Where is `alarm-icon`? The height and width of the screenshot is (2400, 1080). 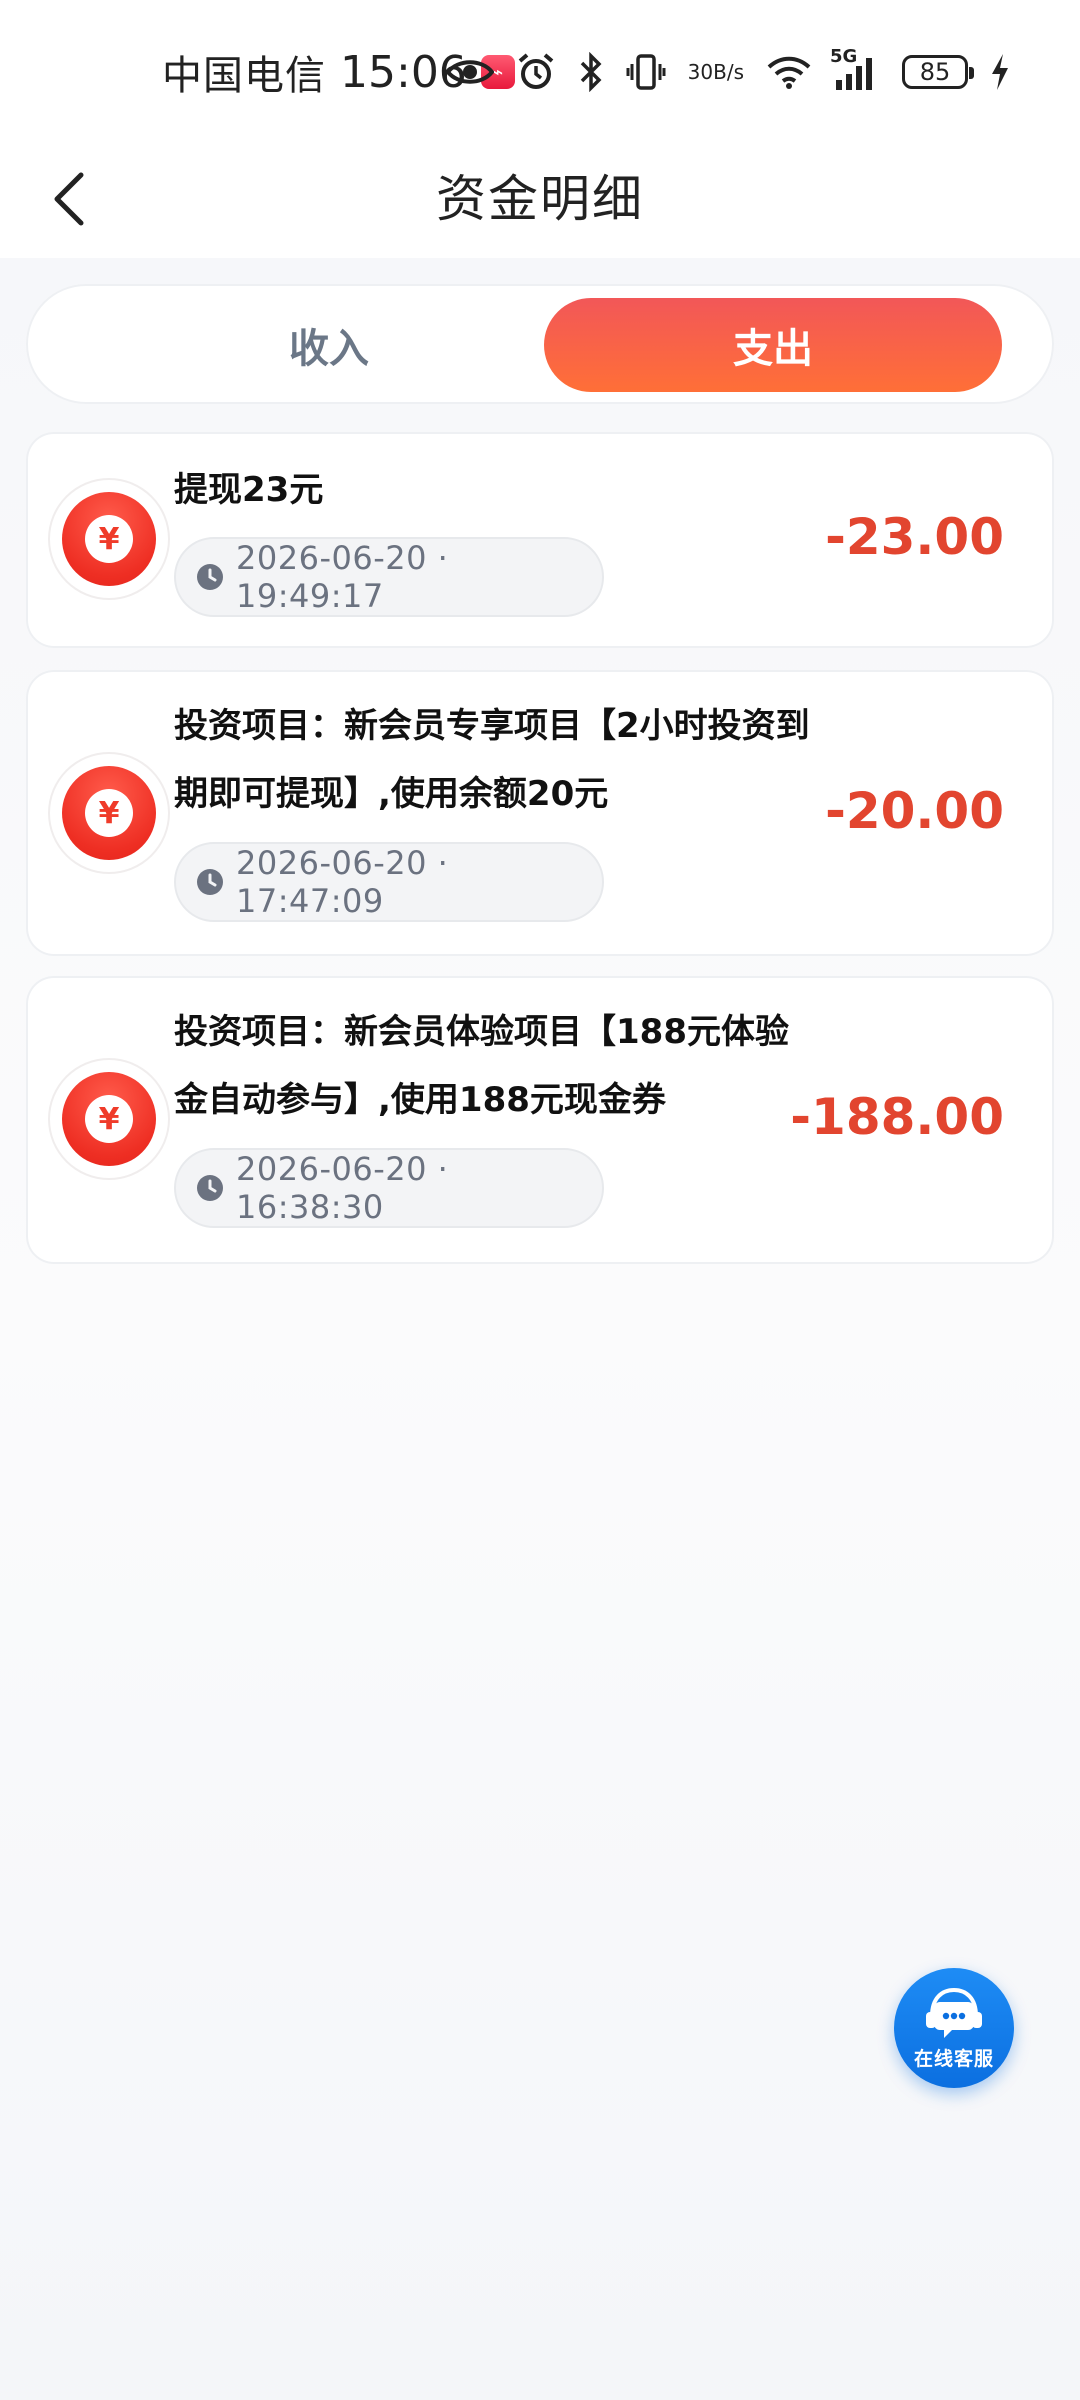
alarm-icon is located at coordinates (536, 72).